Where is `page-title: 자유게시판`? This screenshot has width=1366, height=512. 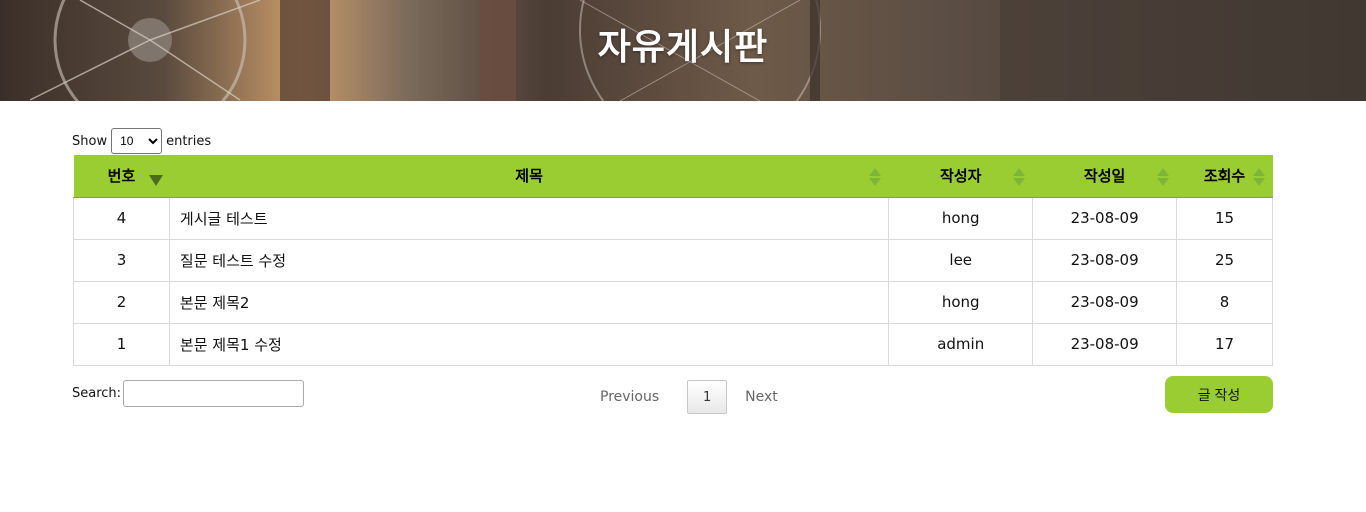
page-title: 자유게시판 is located at coordinates (683, 47).